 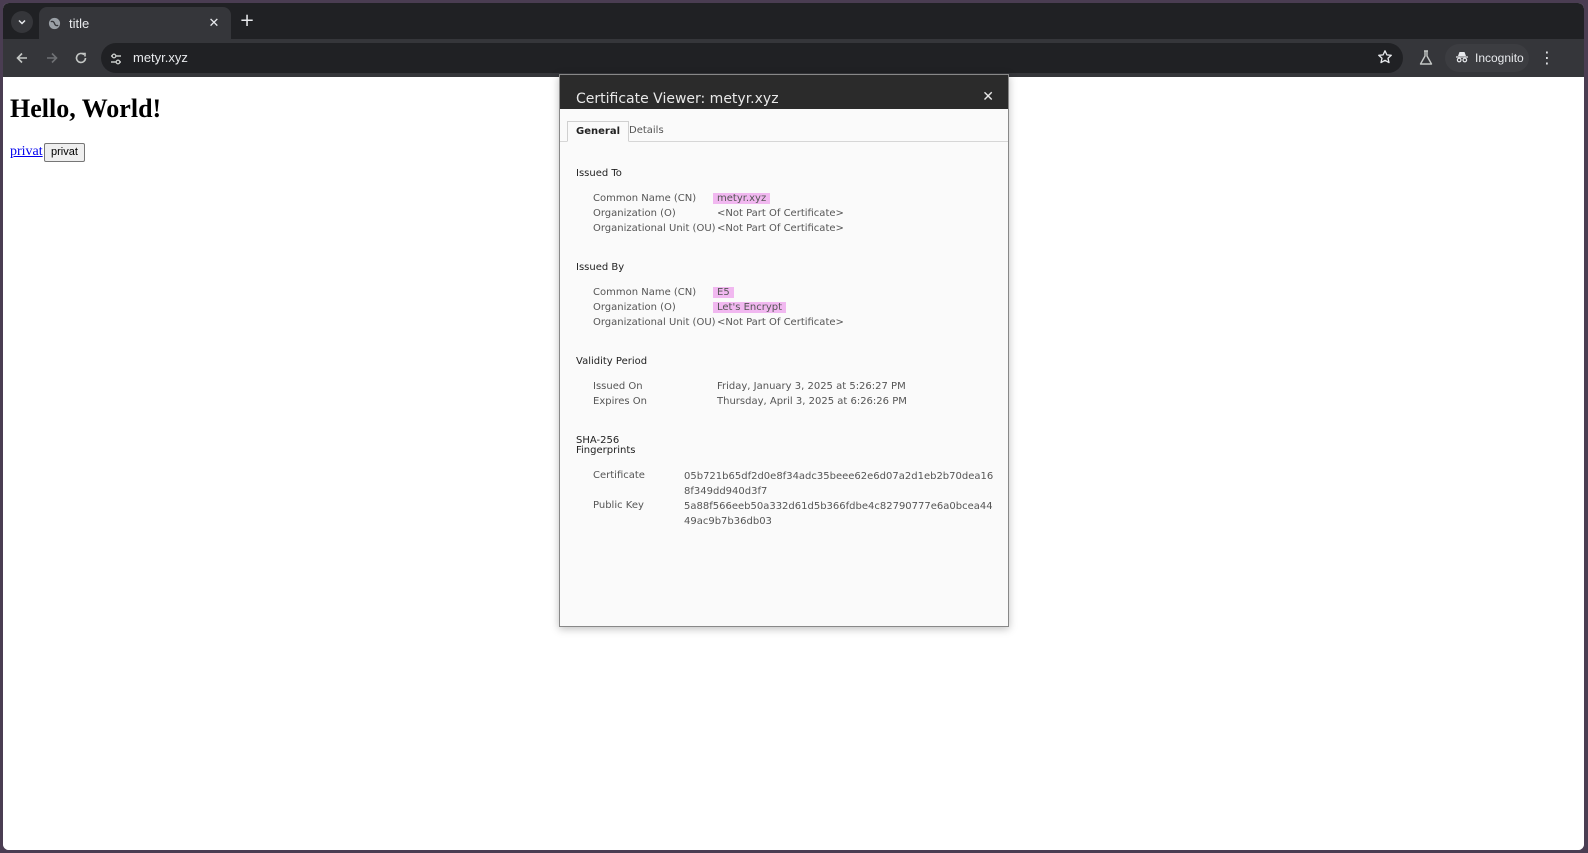 I want to click on tab-general: General, so click(x=598, y=131).